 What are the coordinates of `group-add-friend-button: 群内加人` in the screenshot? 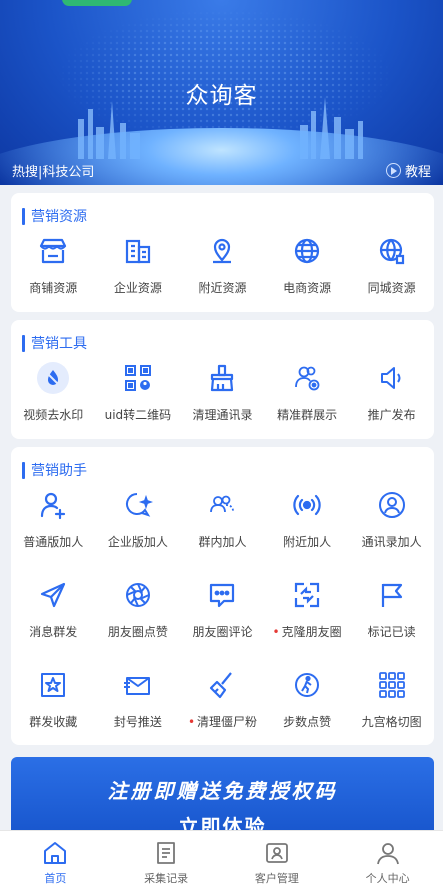 It's located at (222, 517).